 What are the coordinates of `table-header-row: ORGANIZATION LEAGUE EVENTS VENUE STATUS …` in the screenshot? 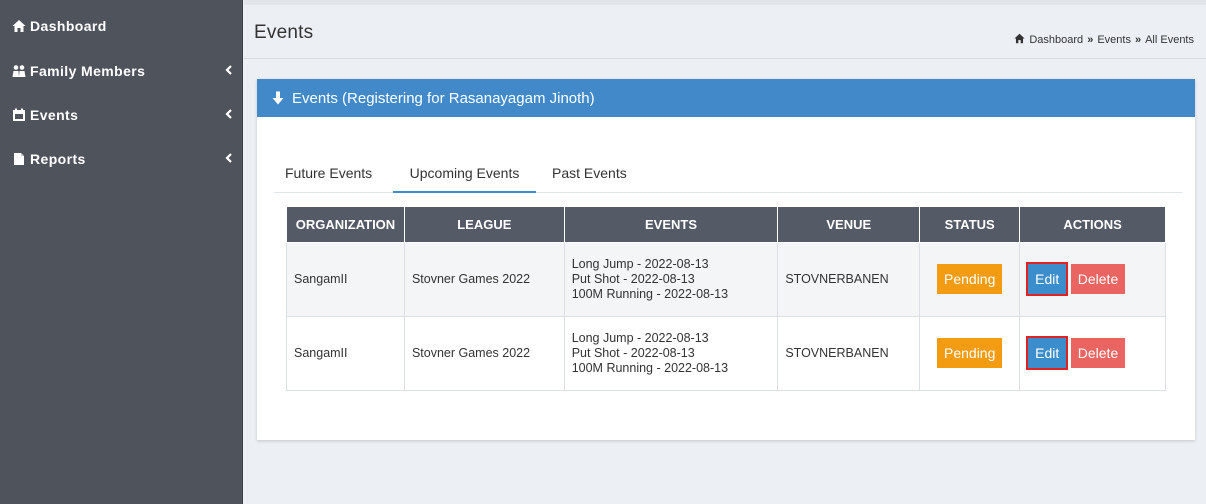 It's located at (726, 225).